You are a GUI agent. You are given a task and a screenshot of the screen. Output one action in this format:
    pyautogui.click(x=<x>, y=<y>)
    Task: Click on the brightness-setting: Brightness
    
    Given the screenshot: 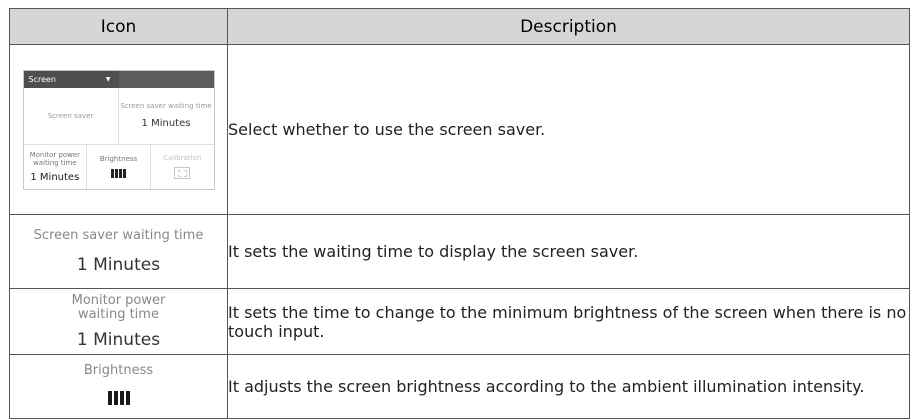 What is the action you would take?
    pyautogui.click(x=119, y=166)
    